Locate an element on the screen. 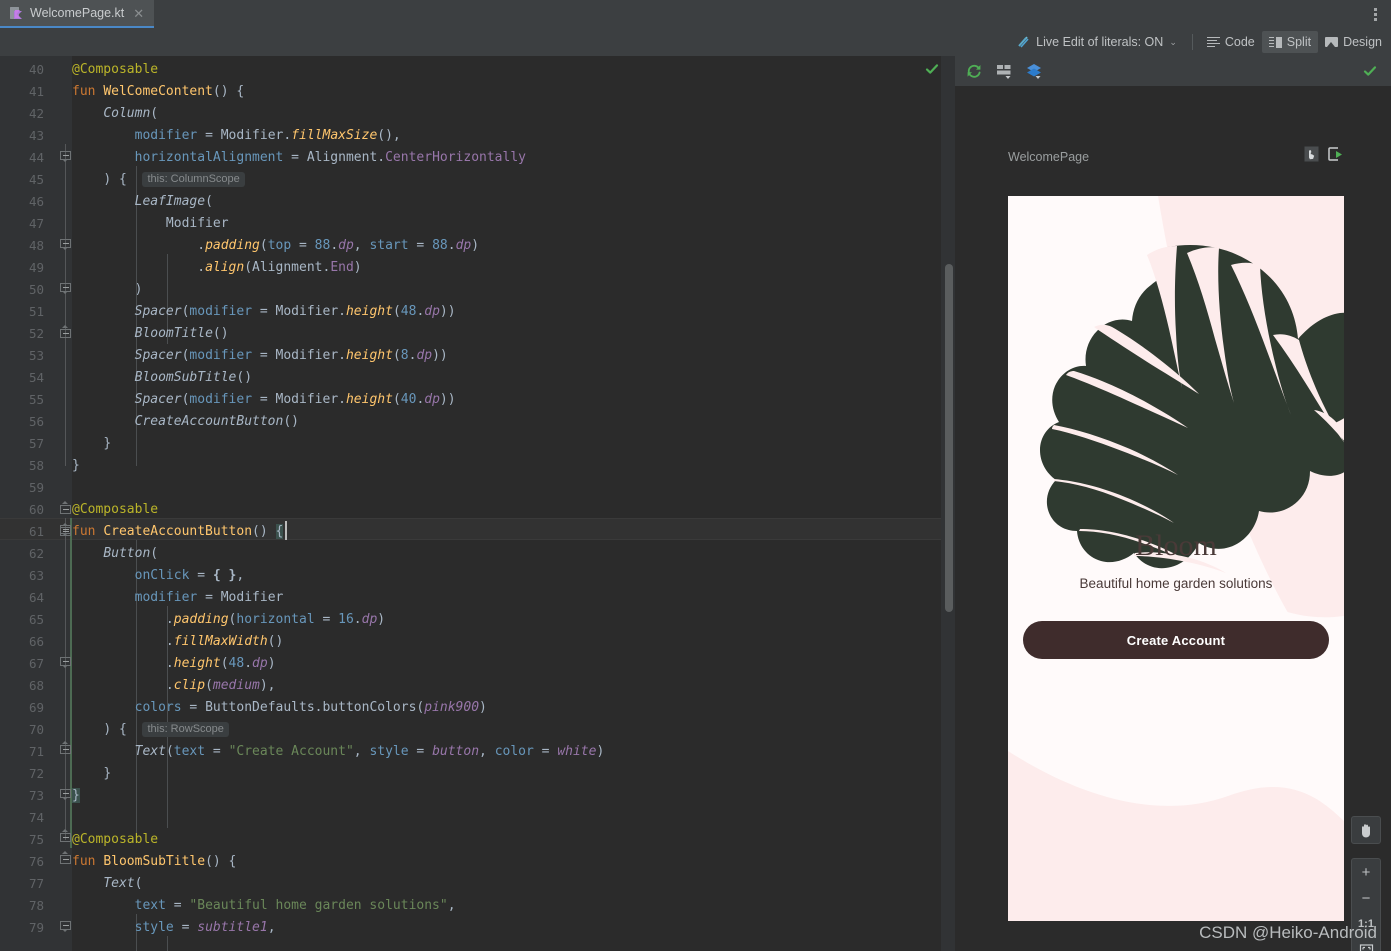 The image size is (1391, 951). text-caret is located at coordinates (286, 530).